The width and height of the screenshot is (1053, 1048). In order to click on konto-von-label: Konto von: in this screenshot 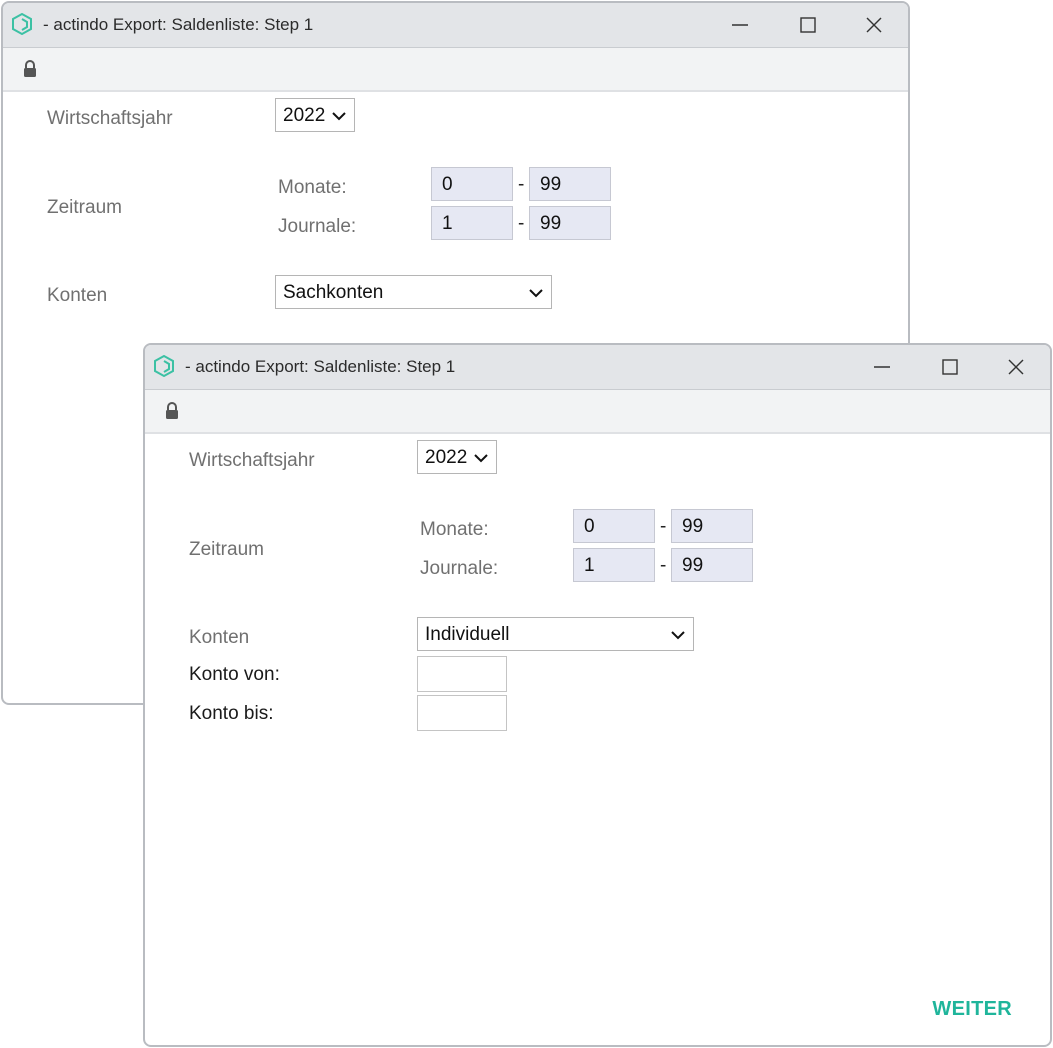, I will do `click(234, 674)`.